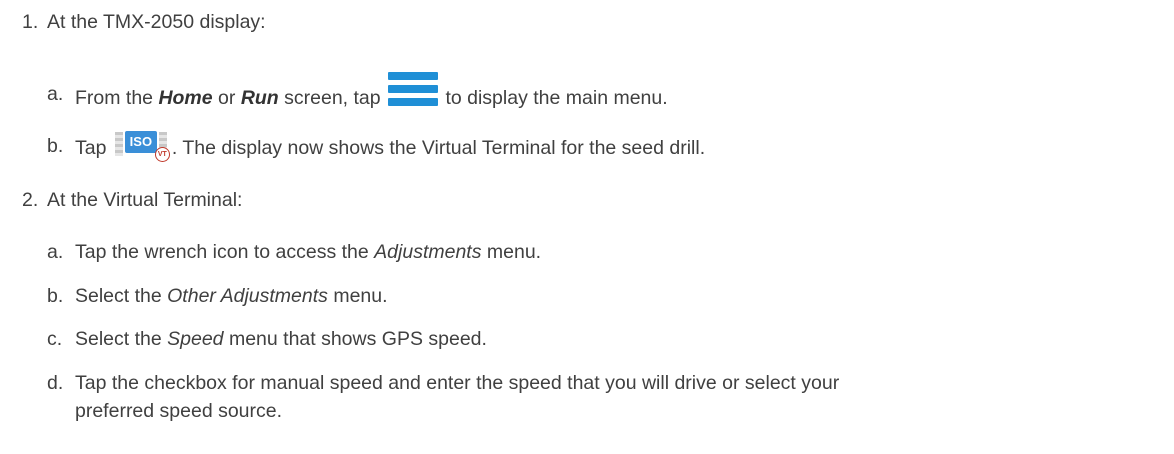 The image size is (1174, 454). Describe the element at coordinates (259, 98) in the screenshot. I see `run-screen-label: Run` at that location.